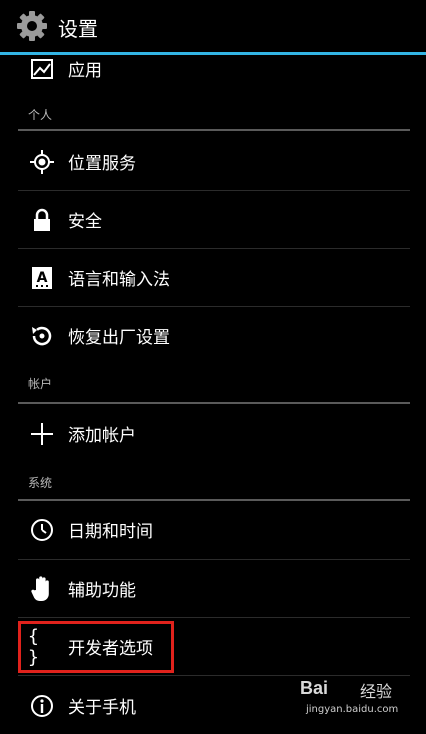 This screenshot has width=426, height=734. I want to click on settings-item-label: 恢复出厂设置, so click(119, 338).